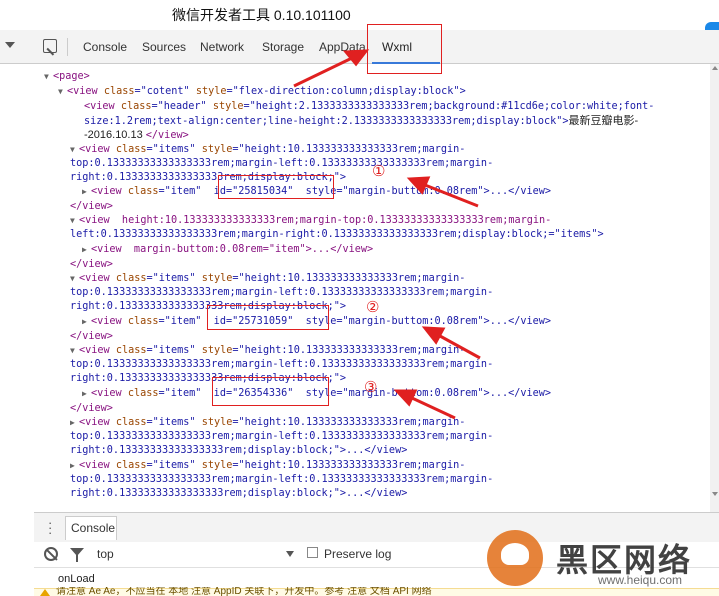 This screenshot has height=596, width=719. Describe the element at coordinates (105, 554) in the screenshot. I see `context-select: top` at that location.